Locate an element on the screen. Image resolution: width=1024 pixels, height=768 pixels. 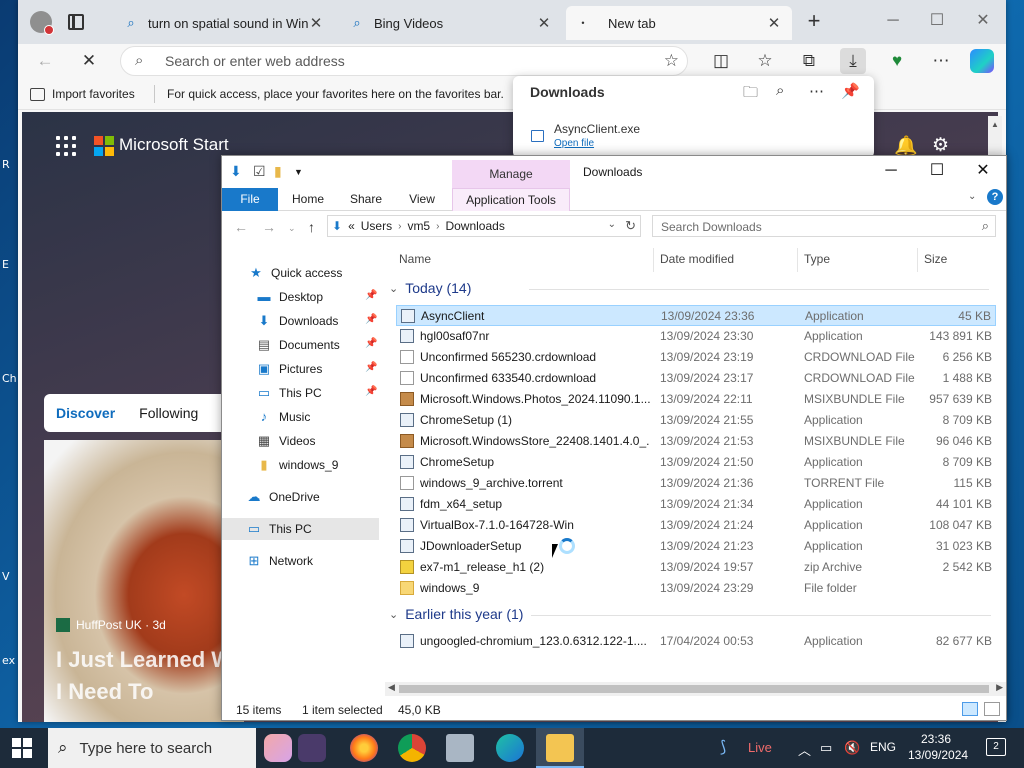
taskbar-search: ⌕ Type here to search is located at coordinates (152, 748).